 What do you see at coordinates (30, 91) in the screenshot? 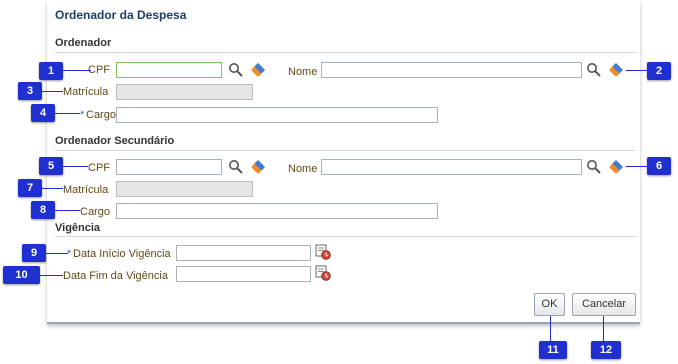
I see `callout-3: 3` at bounding box center [30, 91].